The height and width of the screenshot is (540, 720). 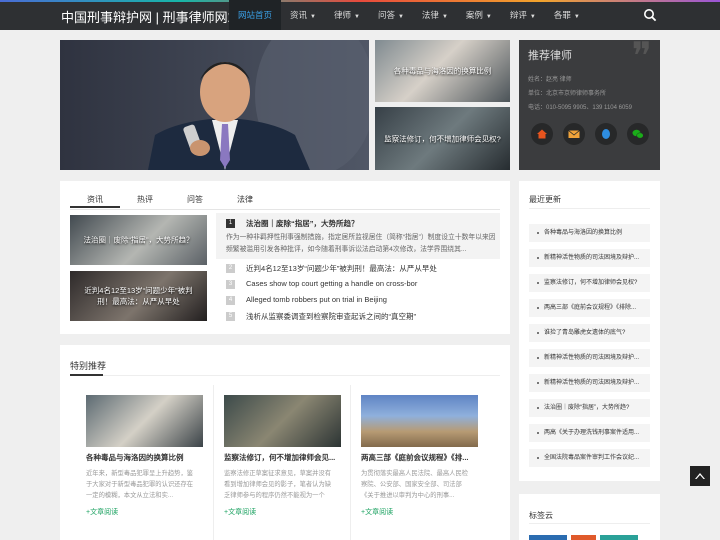 I want to click on news-thumb-caption: 法治圈｜废除“指居”，大势所趋？, so click(x=138, y=240).